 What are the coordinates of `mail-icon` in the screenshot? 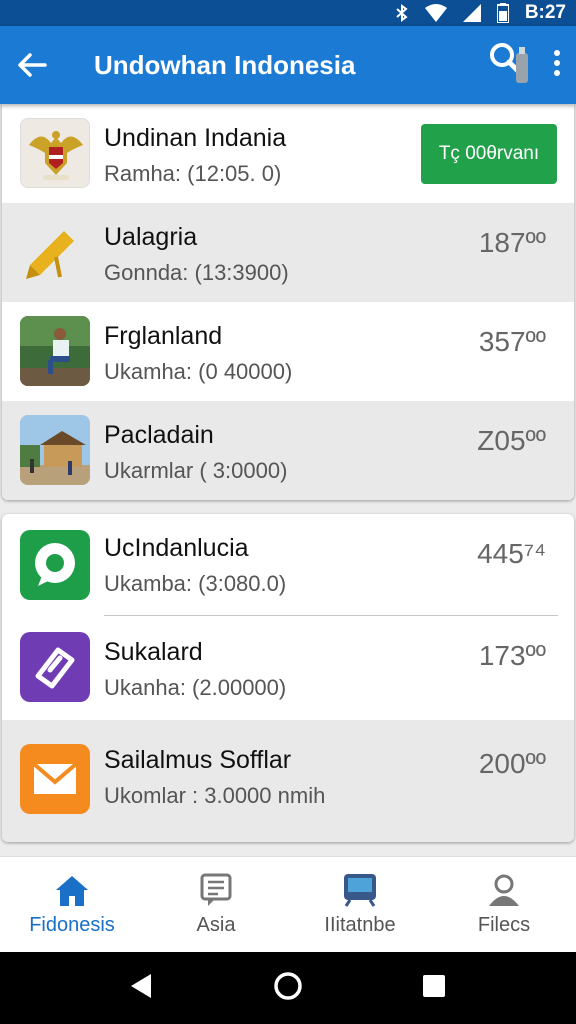 It's located at (55, 779).